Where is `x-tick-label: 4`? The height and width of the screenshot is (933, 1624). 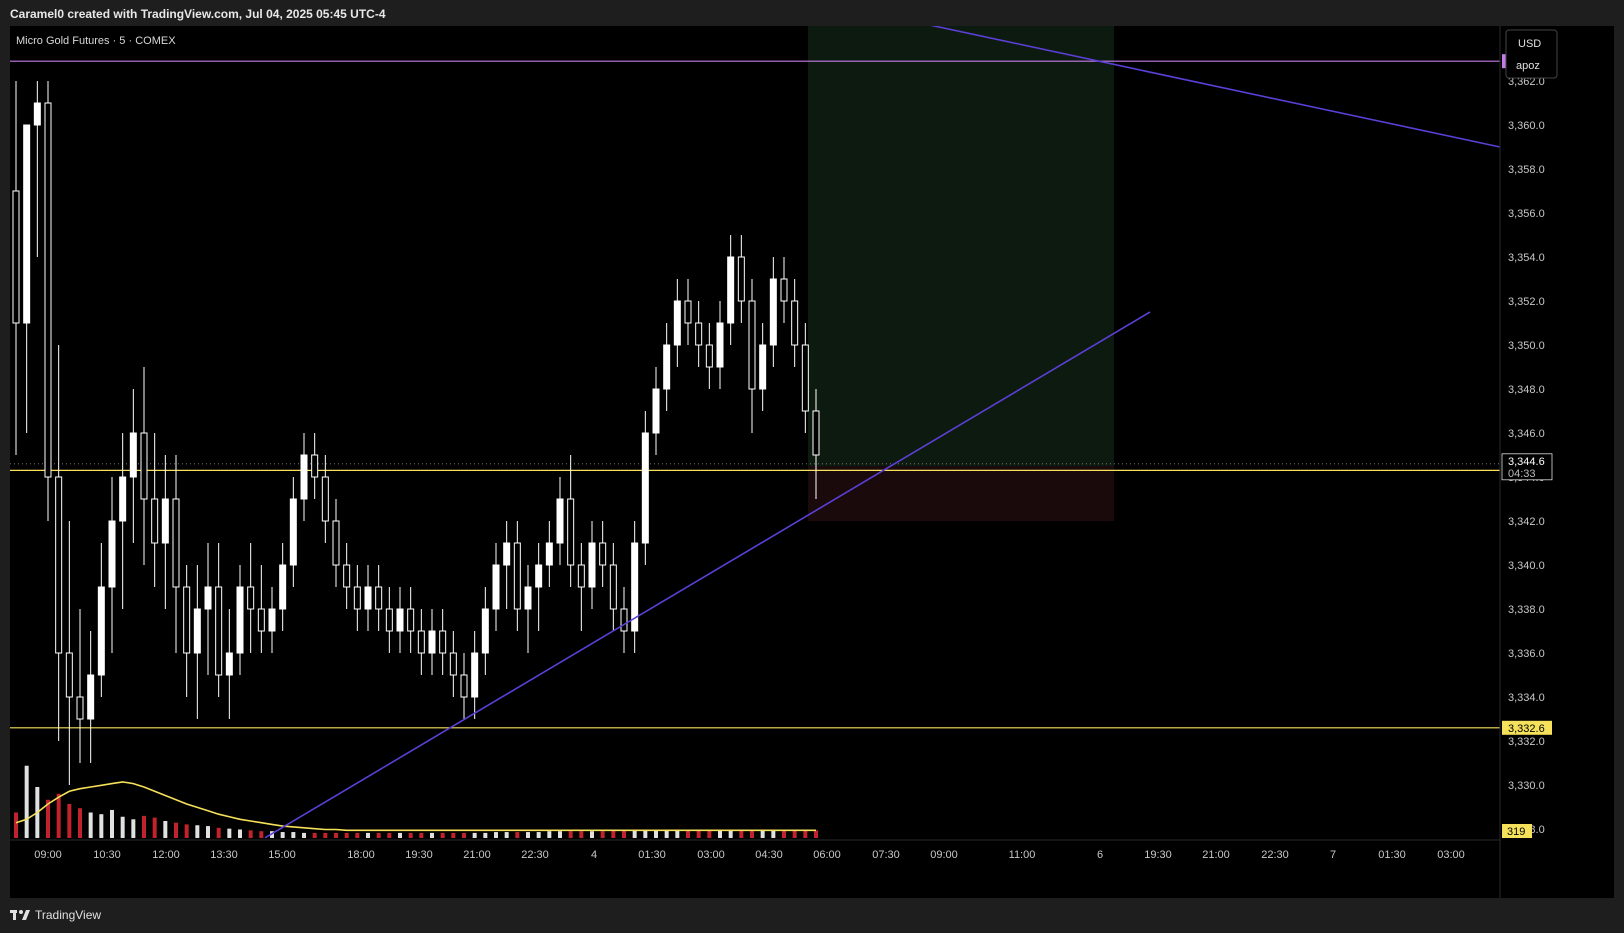
x-tick-label: 4 is located at coordinates (594, 855).